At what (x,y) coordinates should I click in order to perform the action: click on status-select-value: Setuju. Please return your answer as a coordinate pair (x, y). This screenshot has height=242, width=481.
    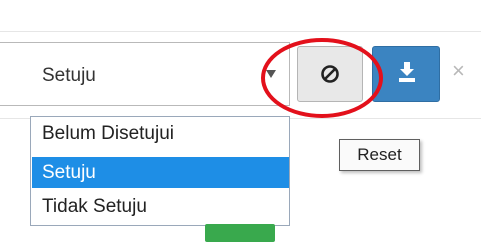
    Looking at the image, I should click on (69, 75).